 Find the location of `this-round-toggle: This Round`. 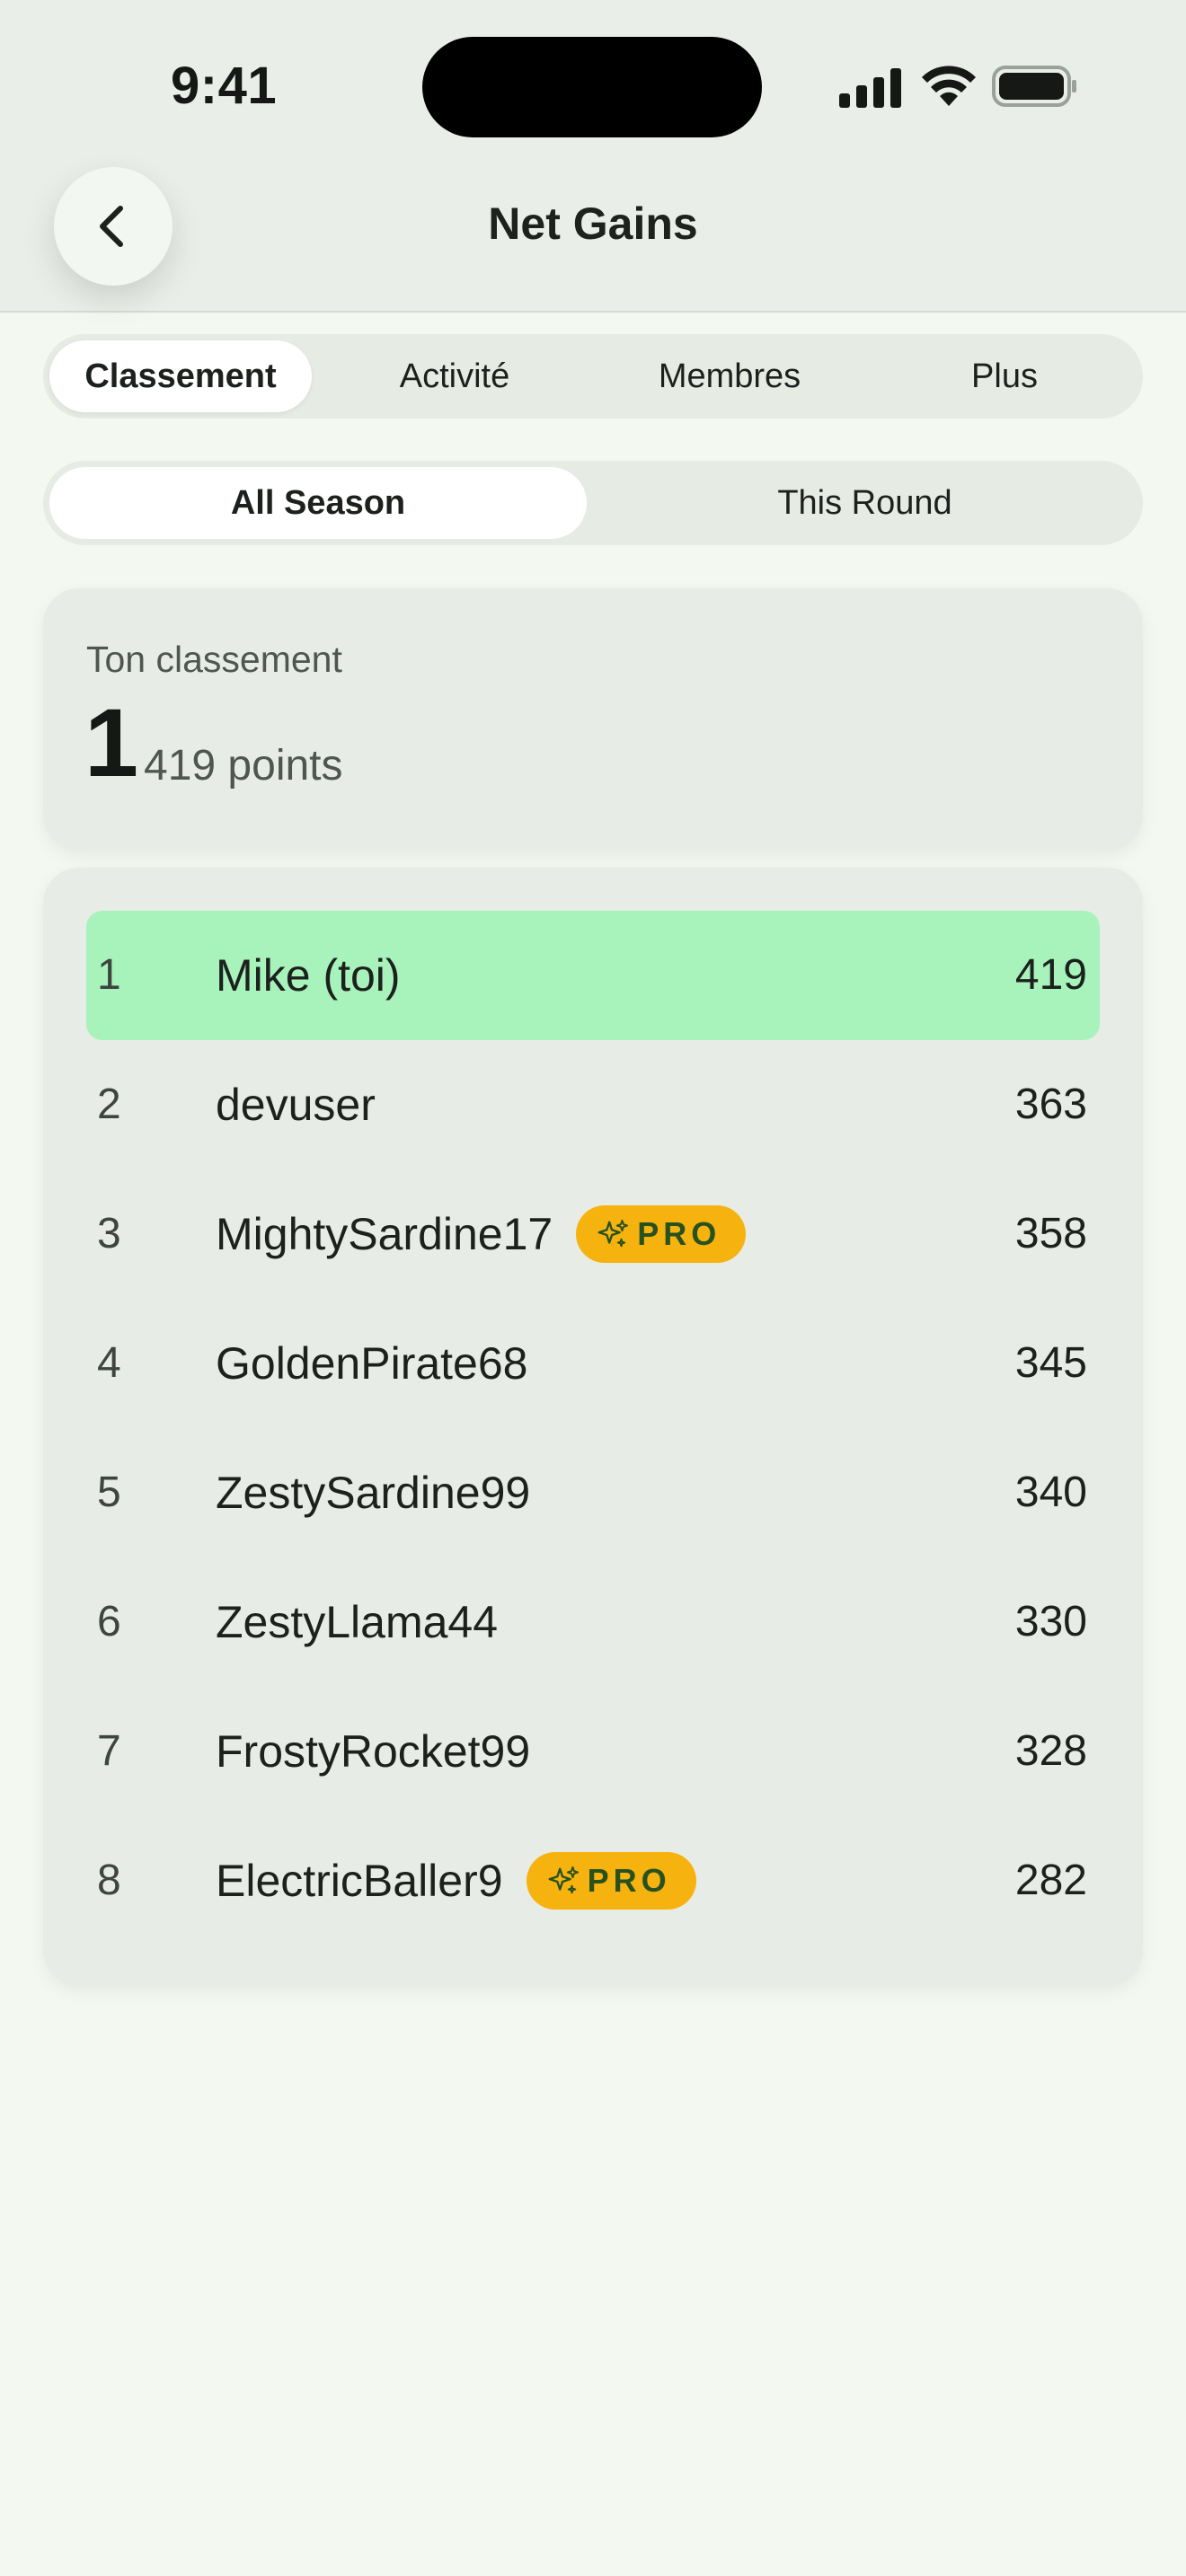

this-round-toggle: This Round is located at coordinates (865, 503).